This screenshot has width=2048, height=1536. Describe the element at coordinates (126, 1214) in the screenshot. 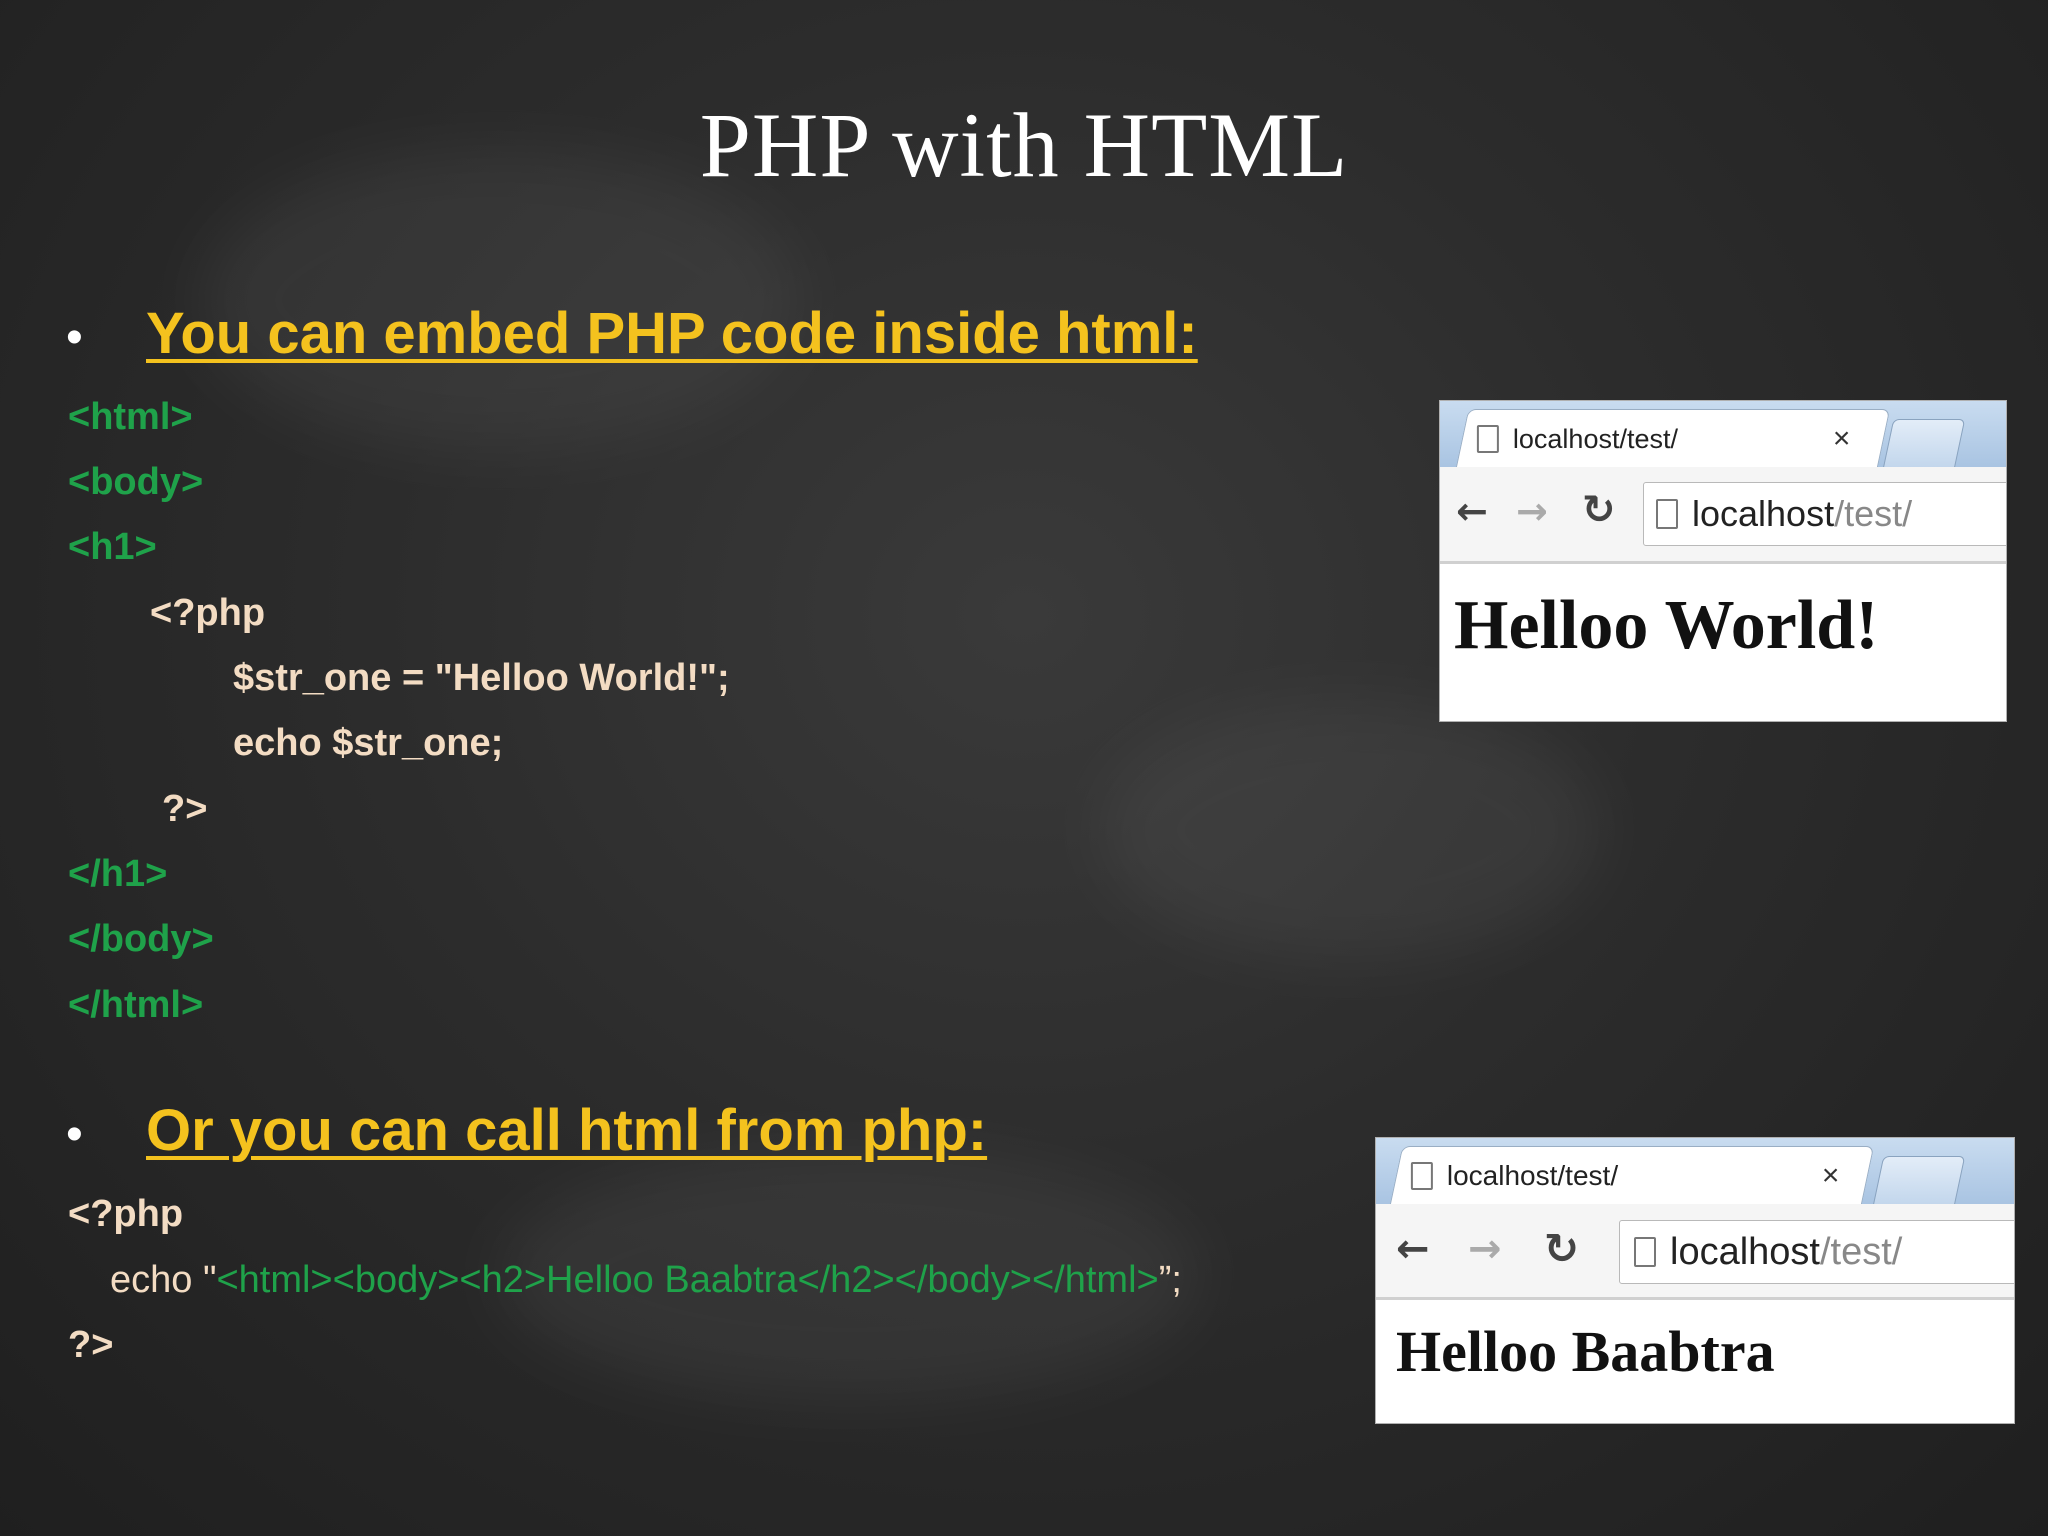

I see `code2-php-open: <?php` at that location.